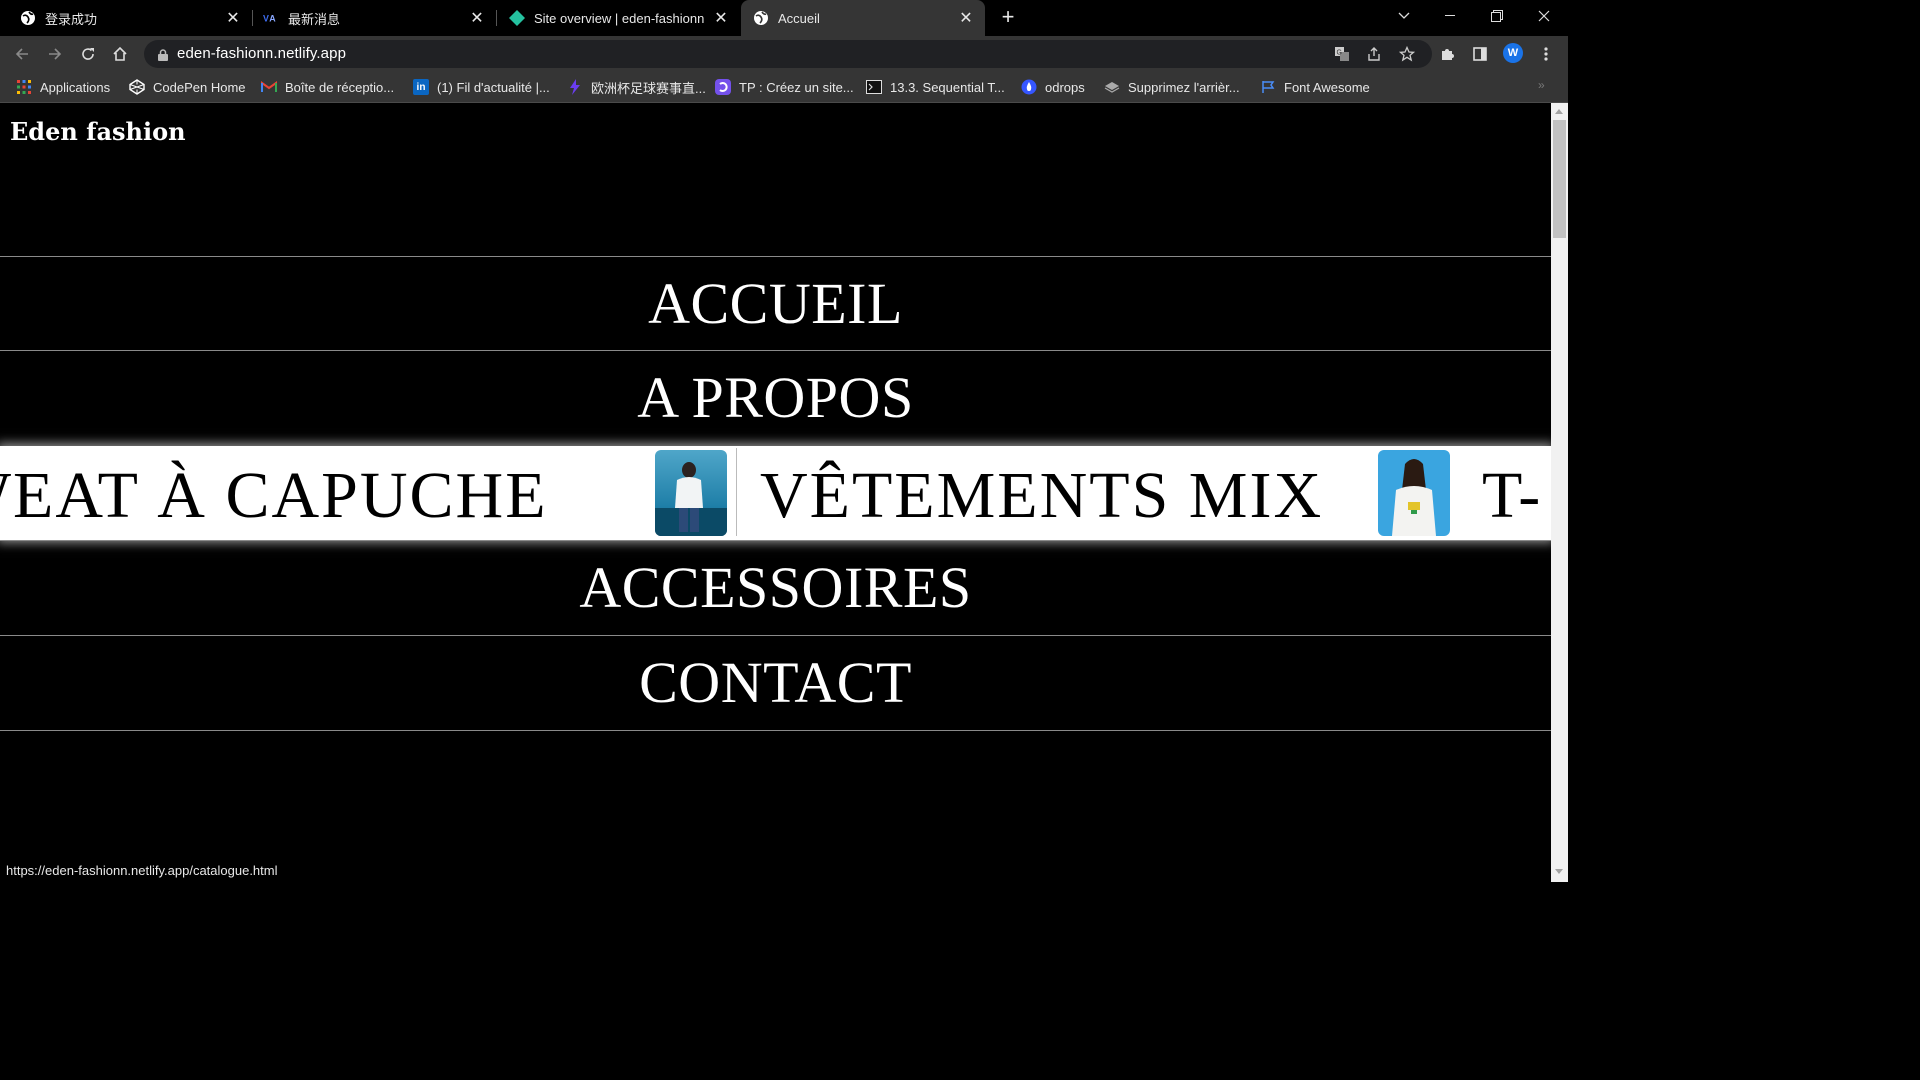 The height and width of the screenshot is (1080, 1920). I want to click on tab-title: 最新消息, so click(314, 19).